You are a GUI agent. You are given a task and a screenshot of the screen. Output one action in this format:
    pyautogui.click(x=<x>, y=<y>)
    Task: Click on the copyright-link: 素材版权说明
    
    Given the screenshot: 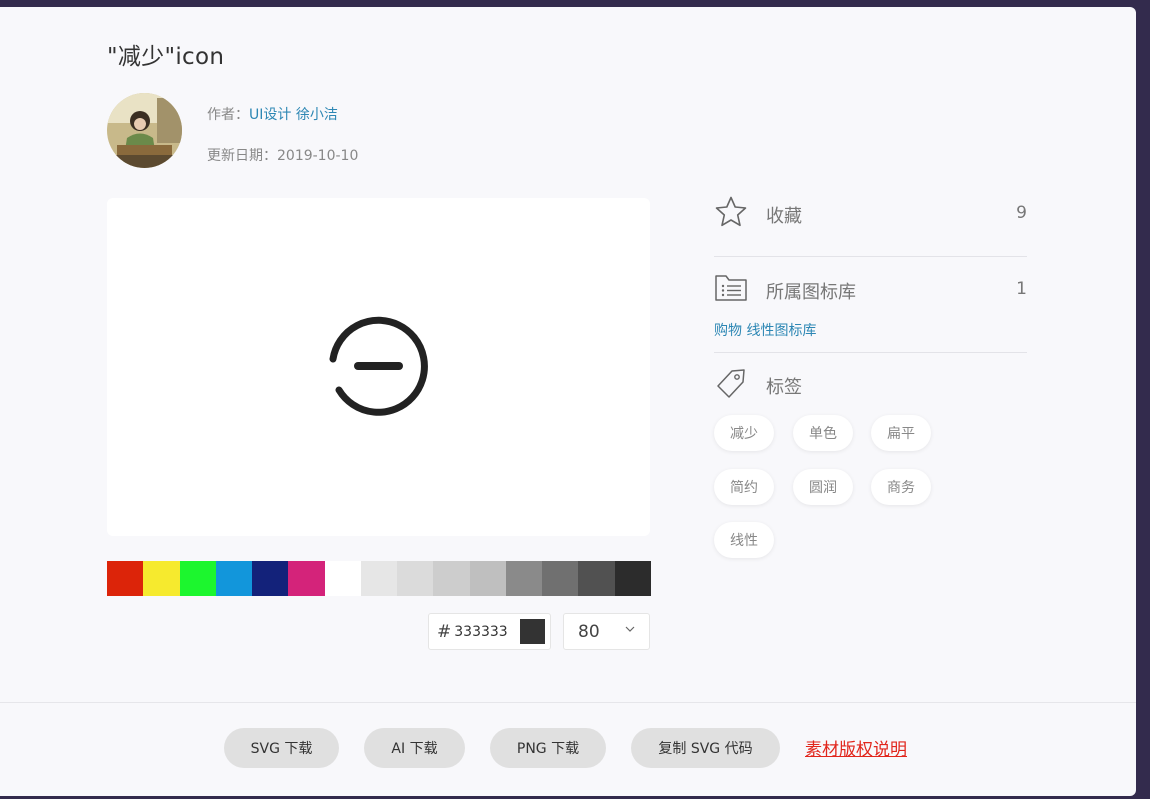 What is the action you would take?
    pyautogui.click(x=856, y=747)
    